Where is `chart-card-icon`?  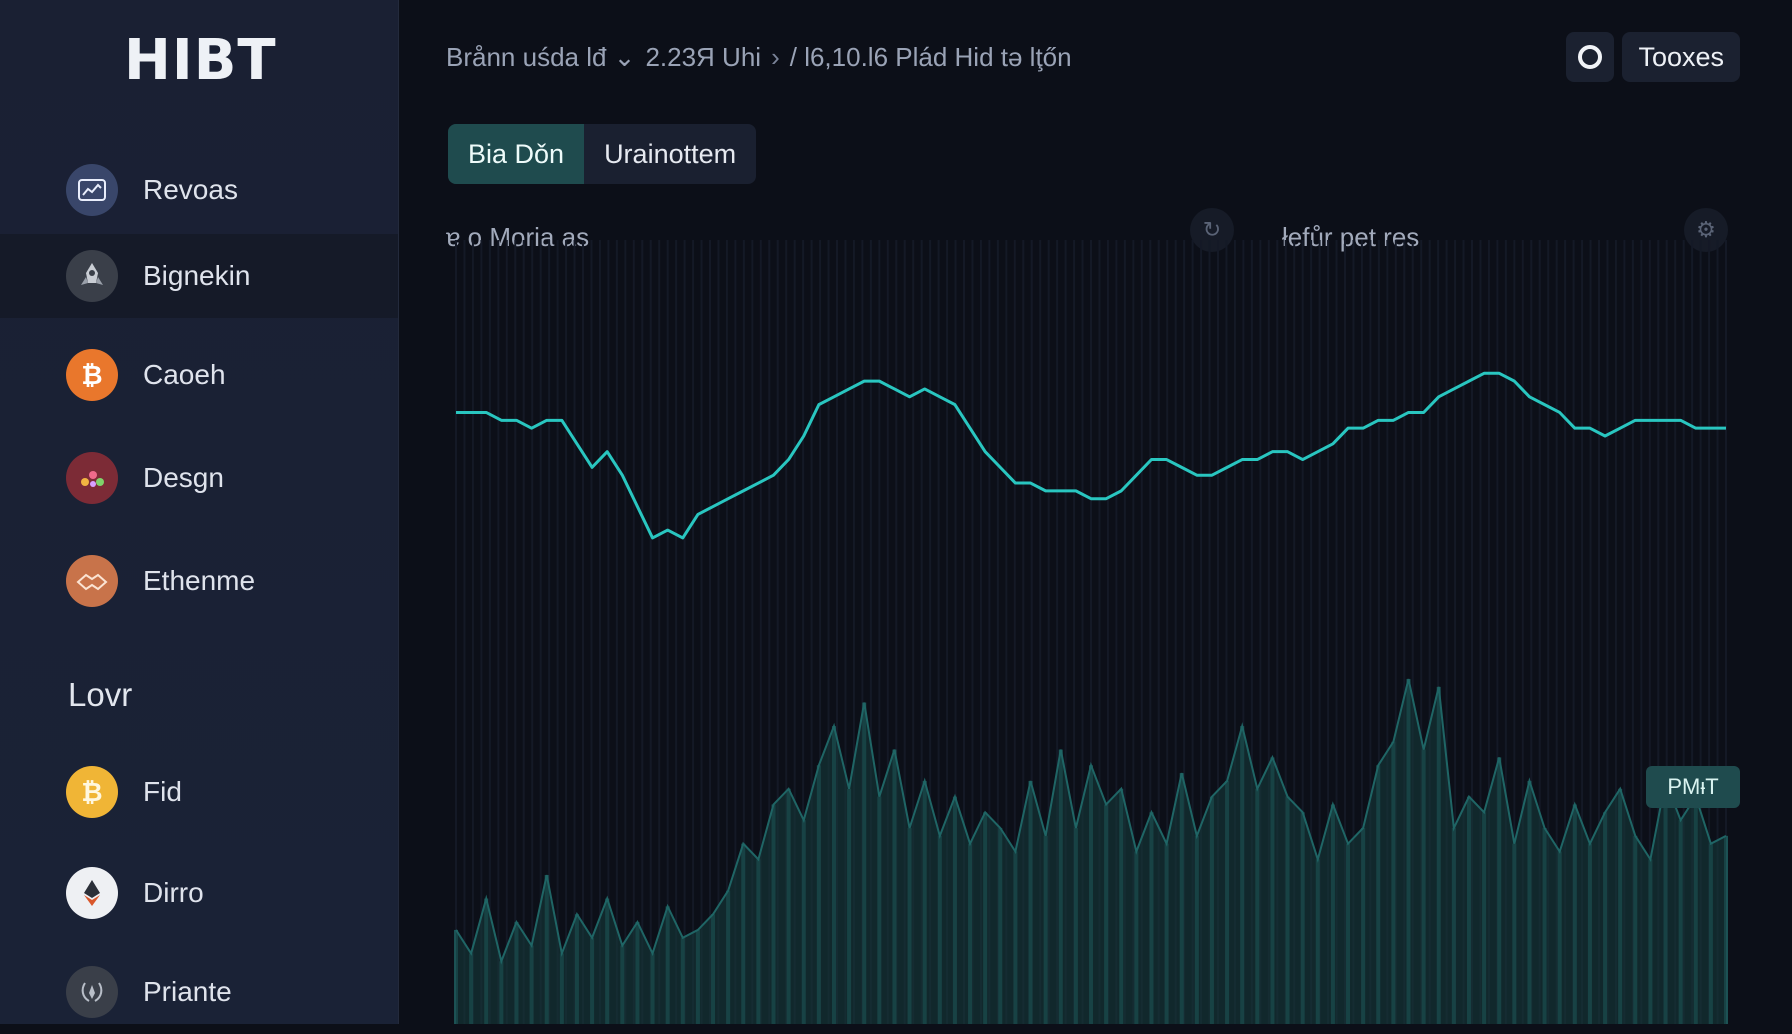
chart-card-icon is located at coordinates (92, 190).